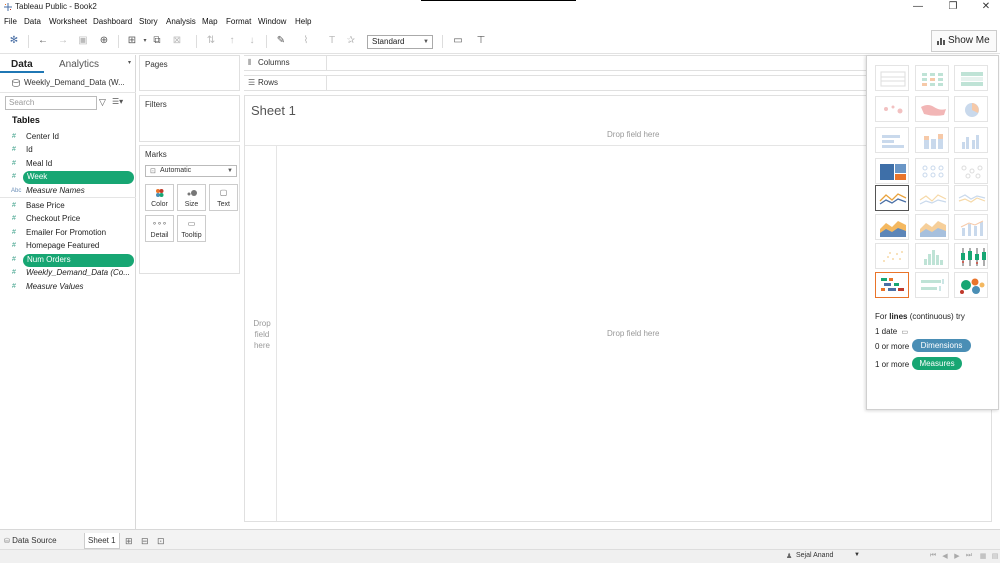 This screenshot has width=1000, height=563. What do you see at coordinates (68, 260) in the screenshot?
I see `field-item: # Num Orders` at bounding box center [68, 260].